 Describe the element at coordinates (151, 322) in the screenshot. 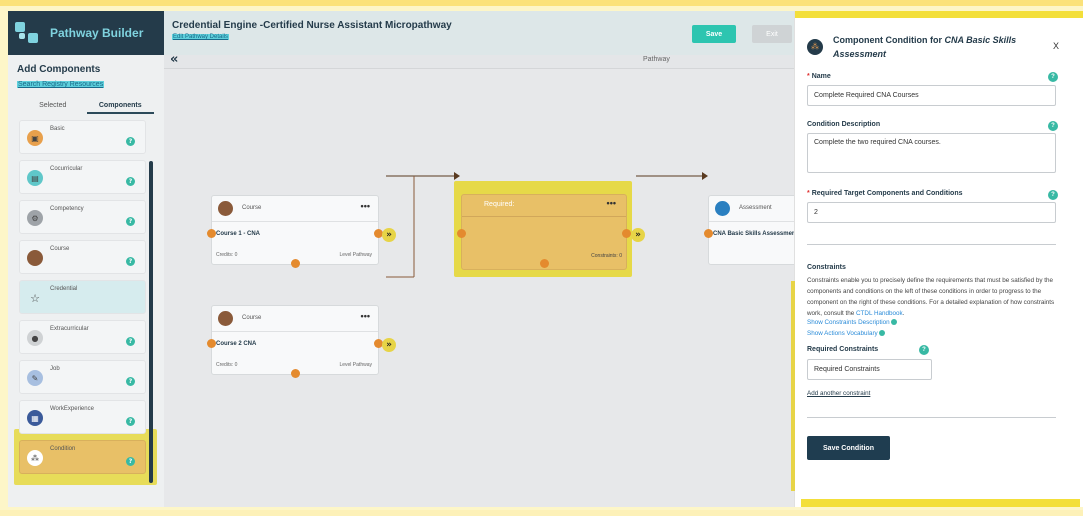

I see `sidebar-scrollbar` at that location.